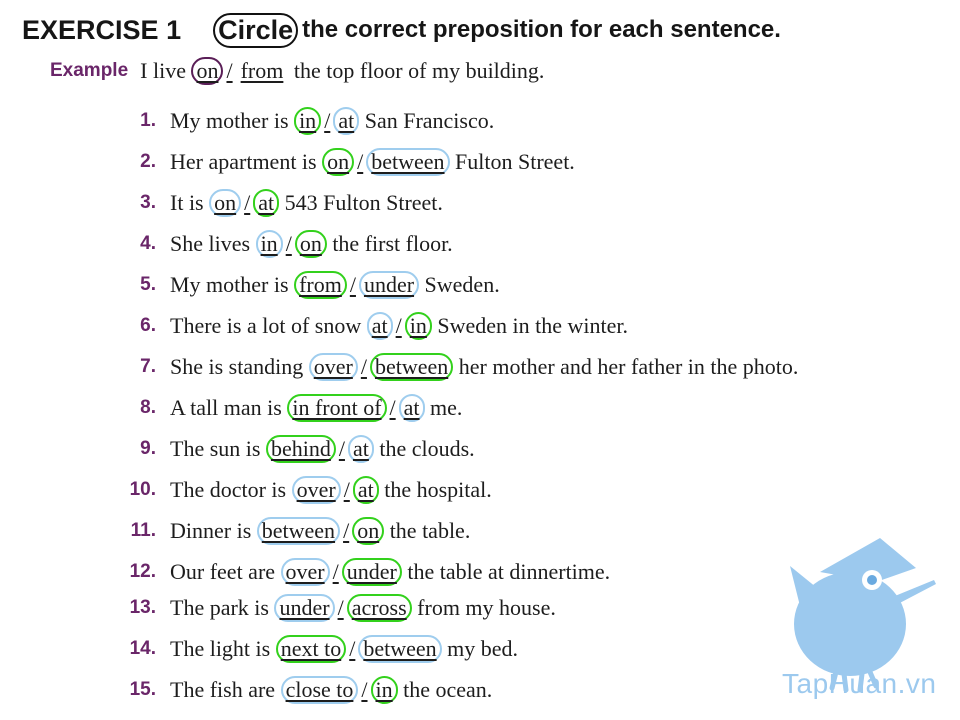  I want to click on exercise-item: 1. My mother is in / at San Francisco., so click(247, 121).